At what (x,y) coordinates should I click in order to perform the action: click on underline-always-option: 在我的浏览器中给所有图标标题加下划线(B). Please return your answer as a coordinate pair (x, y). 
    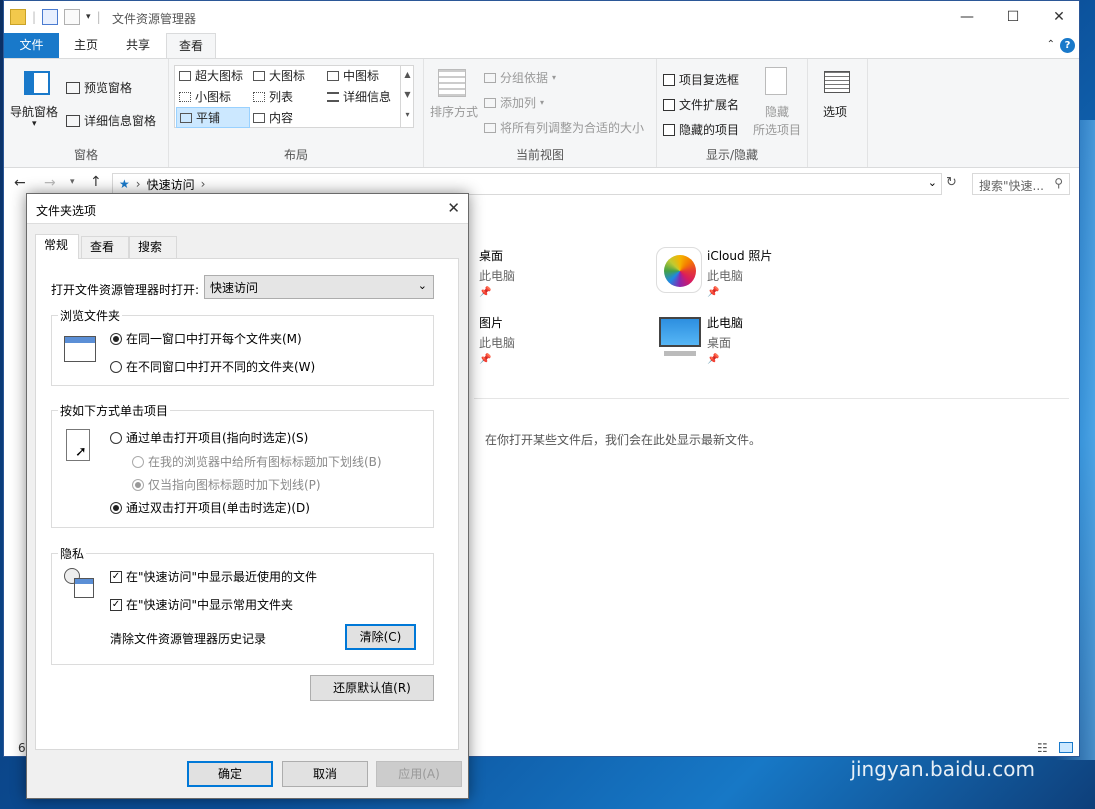
    Looking at the image, I should click on (257, 461).